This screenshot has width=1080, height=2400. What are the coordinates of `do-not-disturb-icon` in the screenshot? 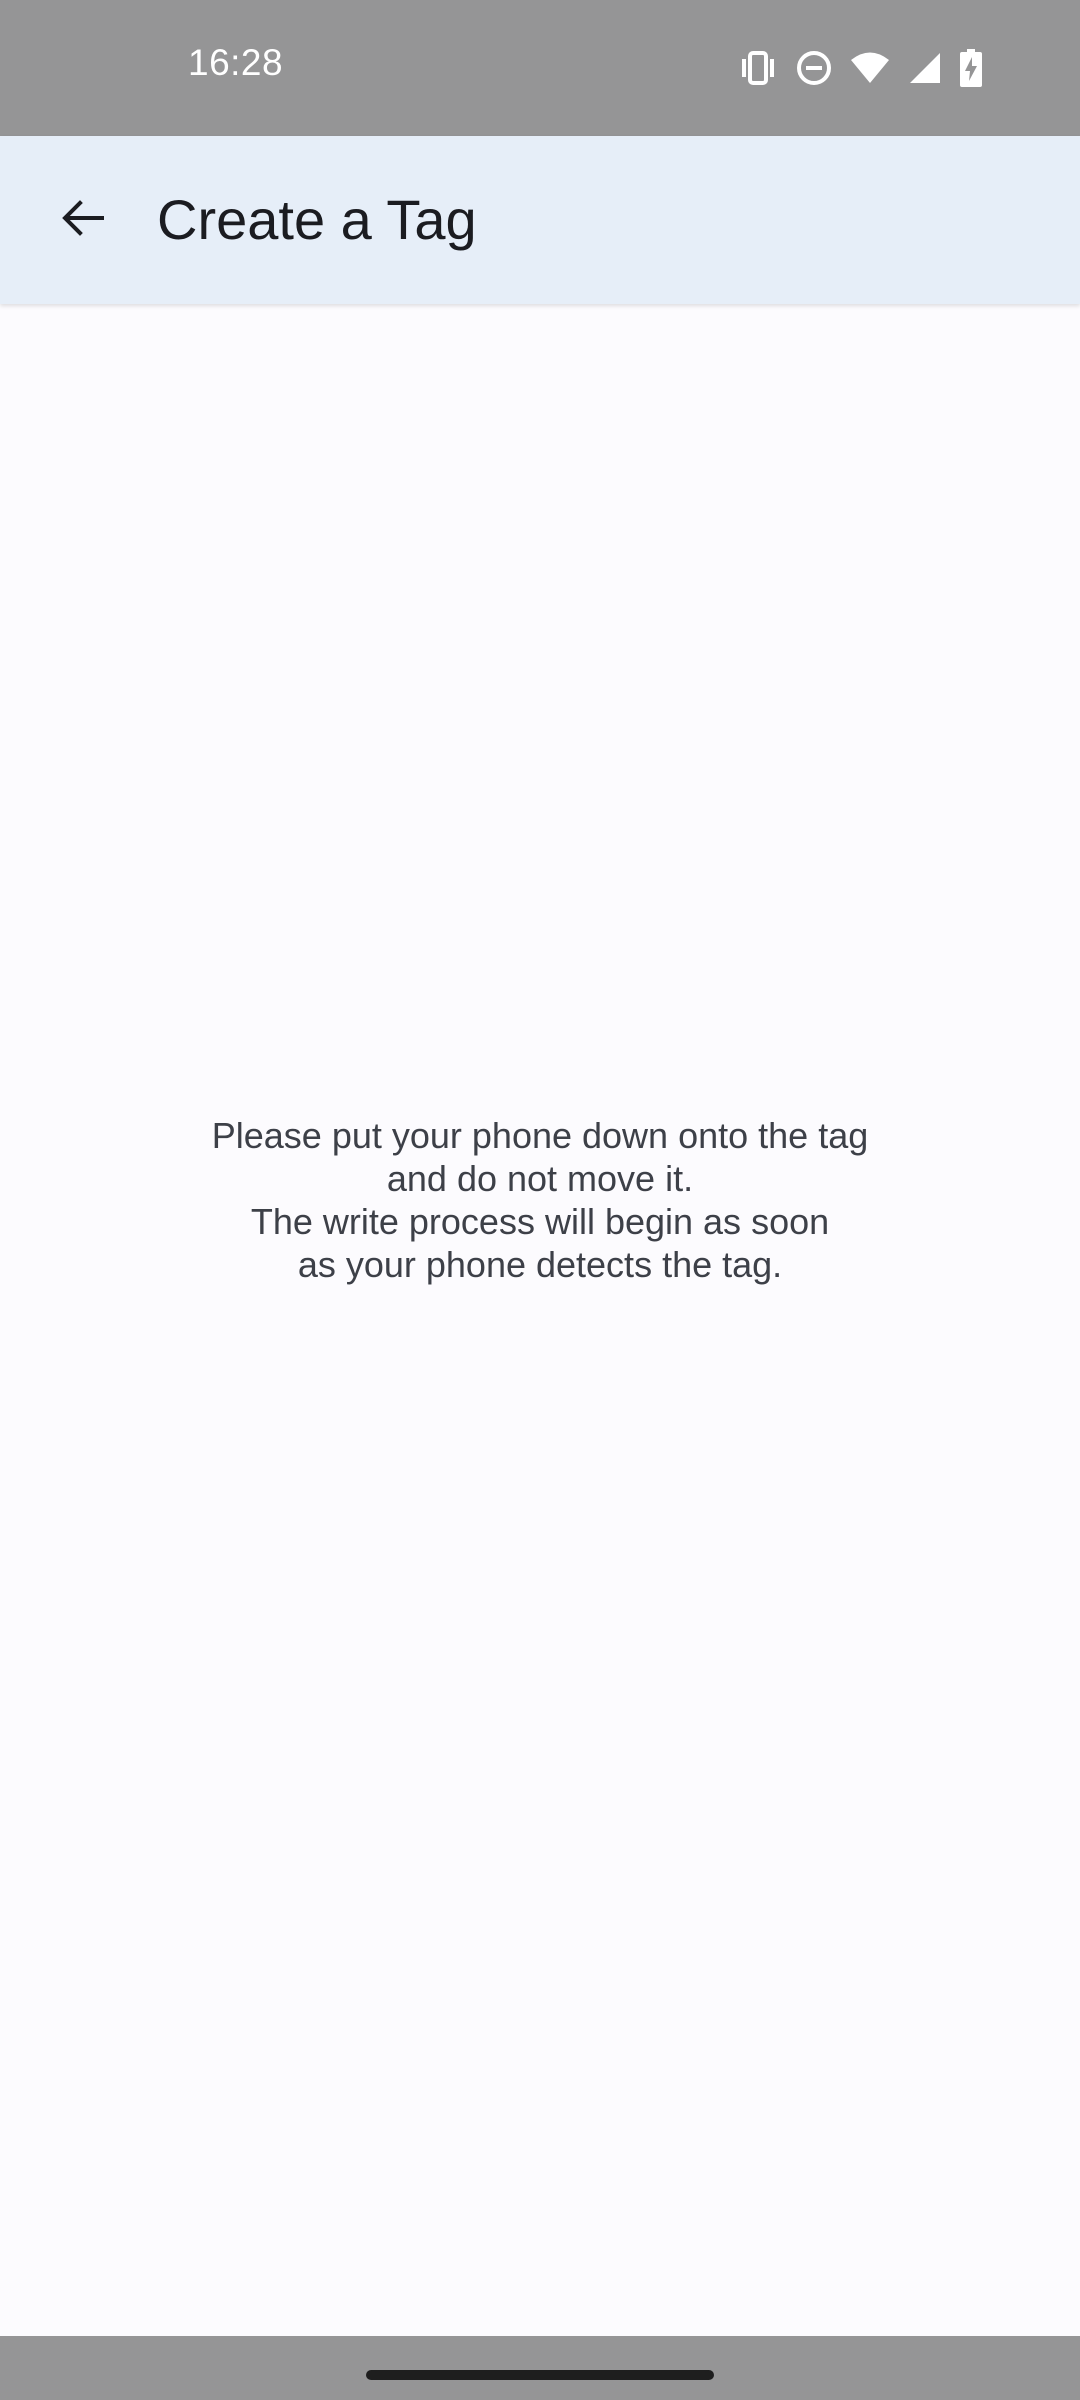 It's located at (814, 68).